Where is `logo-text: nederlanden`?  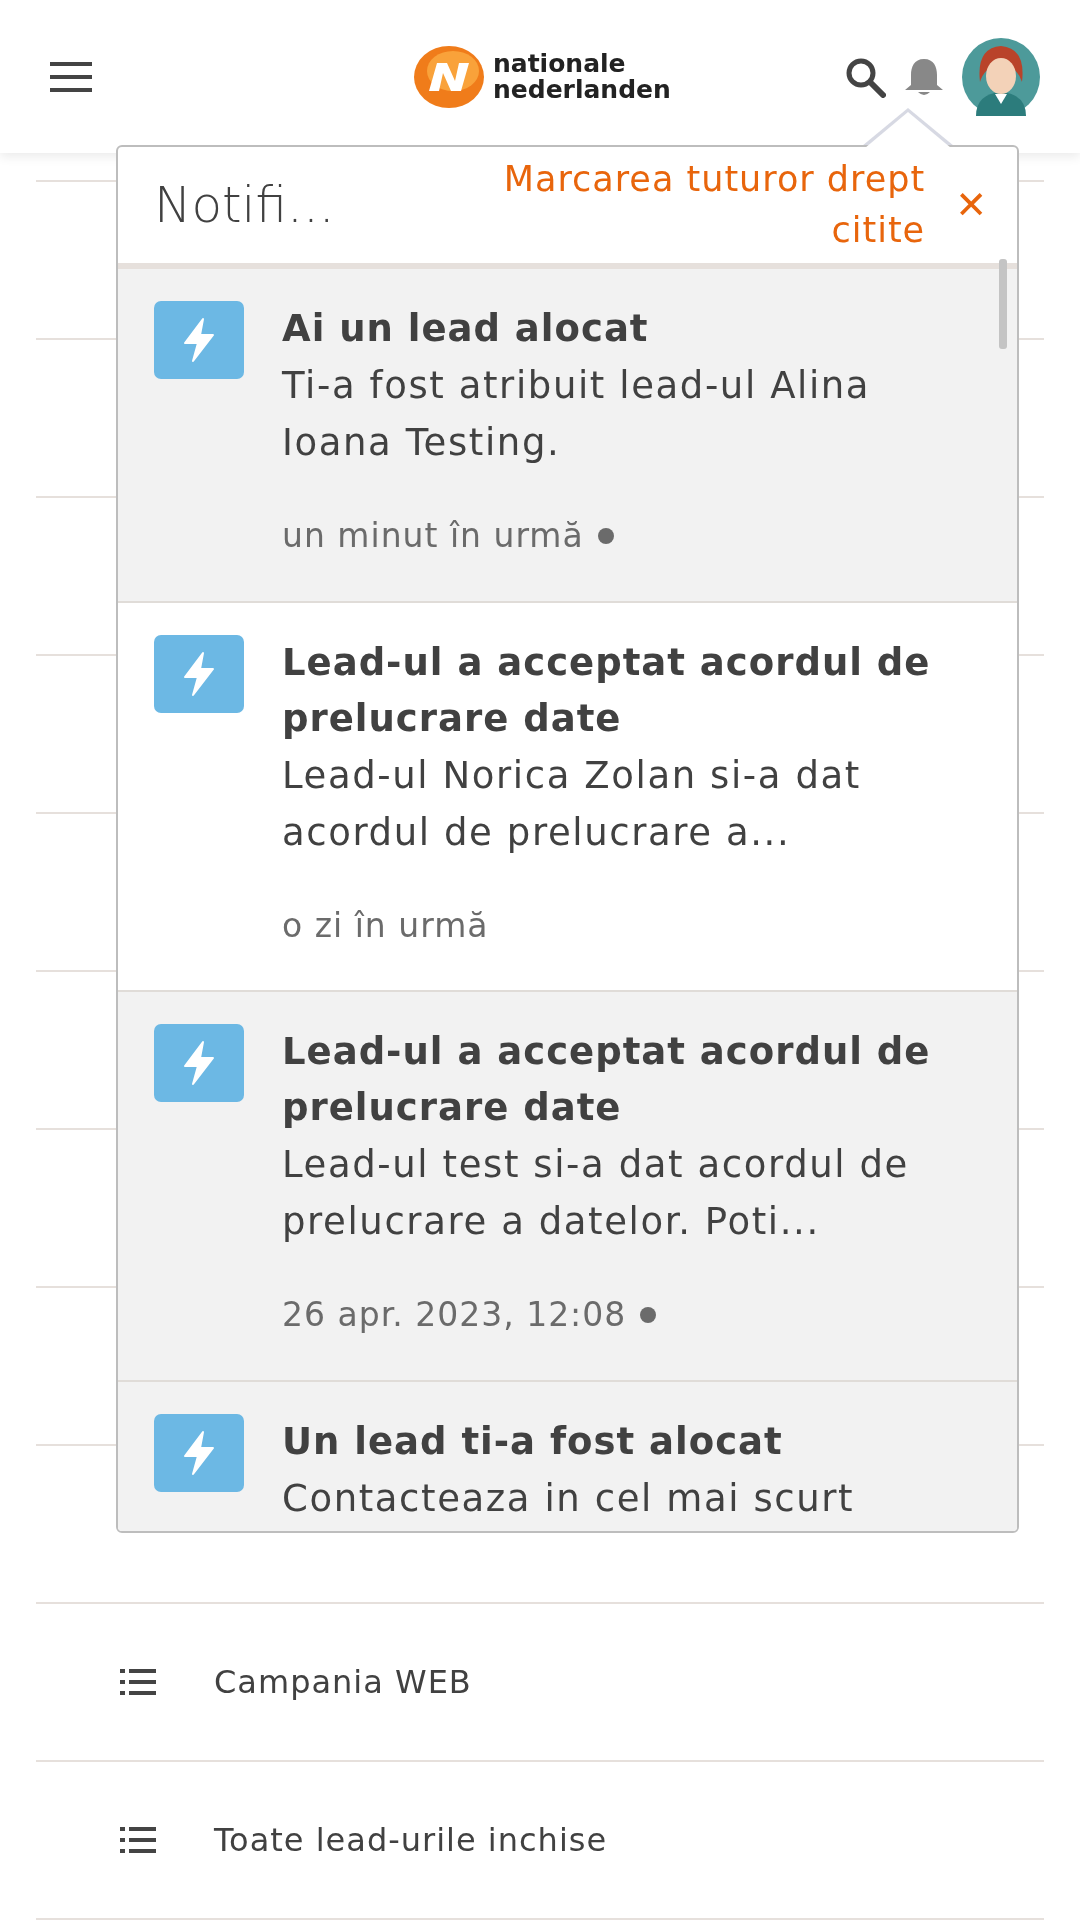 logo-text: nederlanden is located at coordinates (582, 89).